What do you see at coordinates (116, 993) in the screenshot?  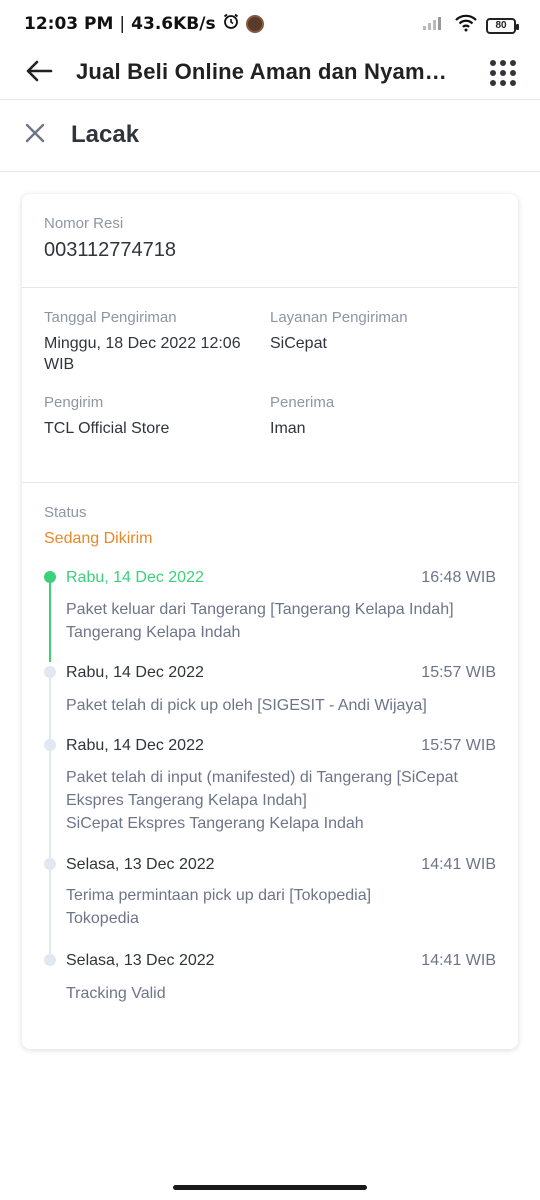 I see `event-description-line: Tracking Valid` at bounding box center [116, 993].